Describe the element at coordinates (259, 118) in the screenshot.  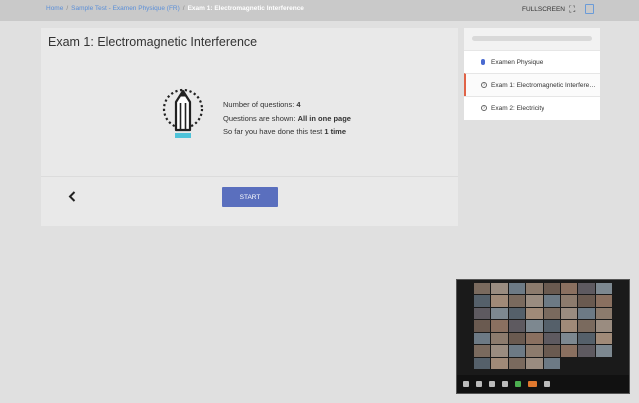
I see `display-mode-label: Questions are shown:` at that location.